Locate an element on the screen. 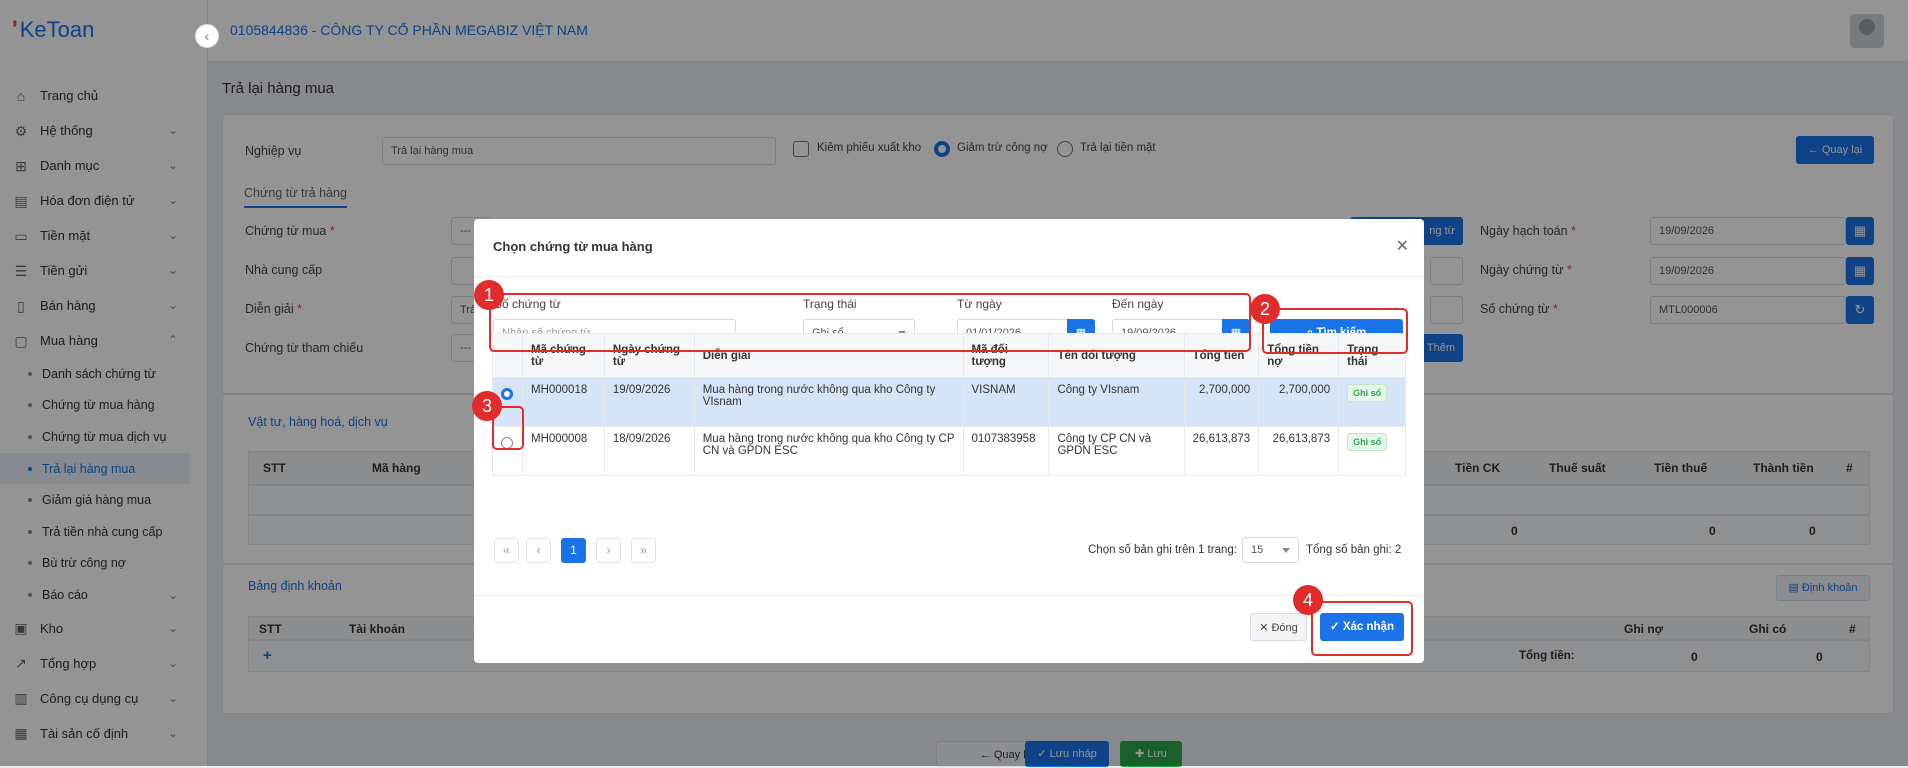  close-button: ✕ Đóng is located at coordinates (1278, 627).